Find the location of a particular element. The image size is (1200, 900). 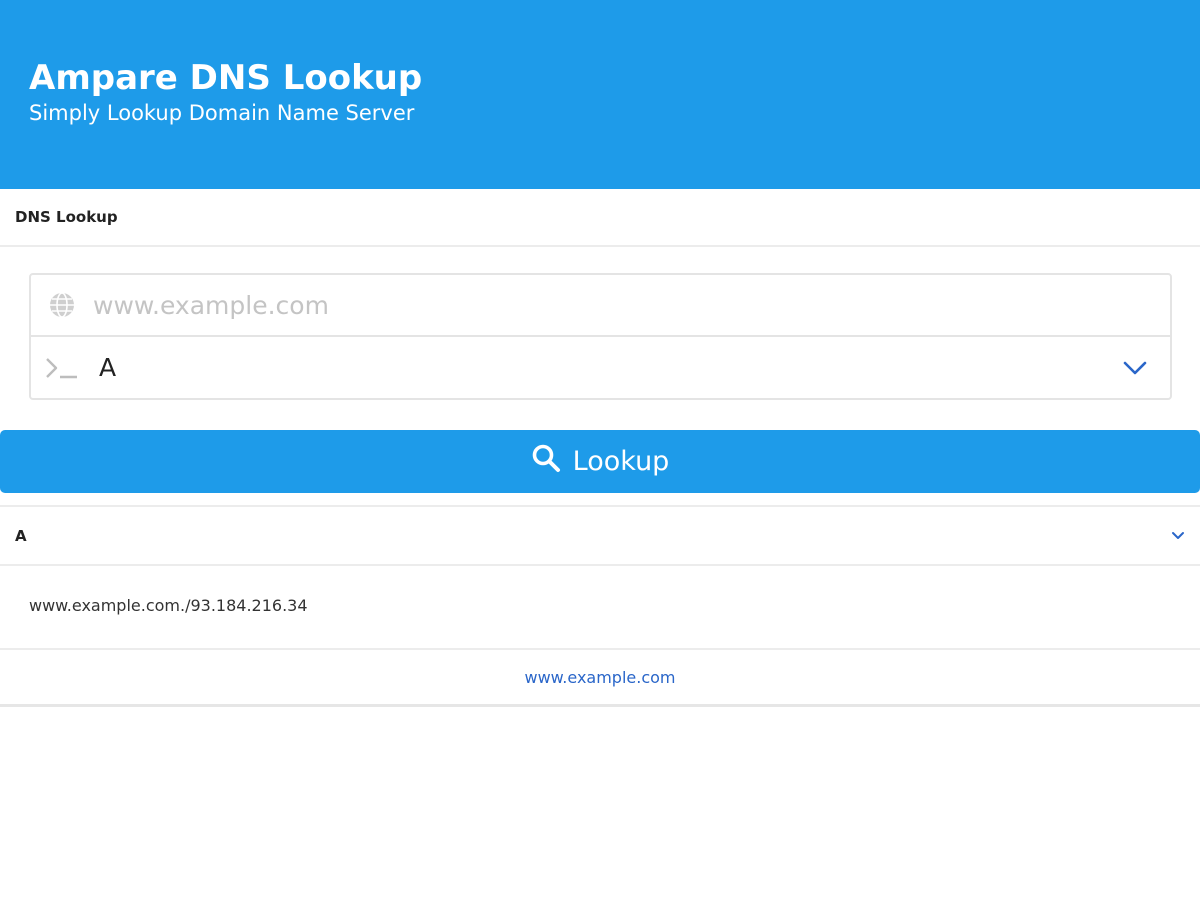

app-title: Ampare DNS Lookup is located at coordinates (226, 78).